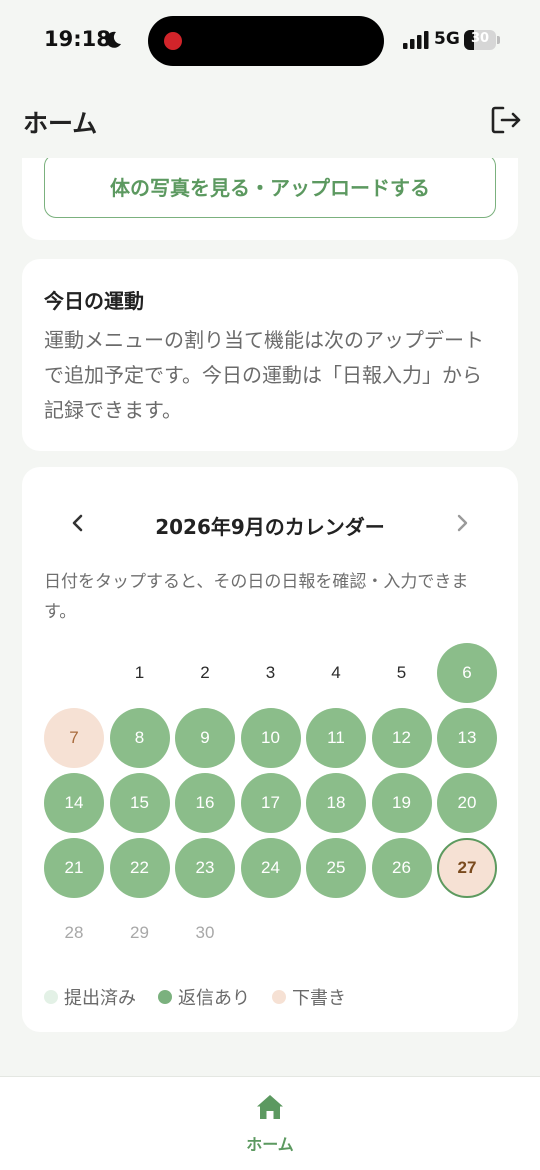 The width and height of the screenshot is (540, 1170). I want to click on calendar-day: 26, so click(401, 868).